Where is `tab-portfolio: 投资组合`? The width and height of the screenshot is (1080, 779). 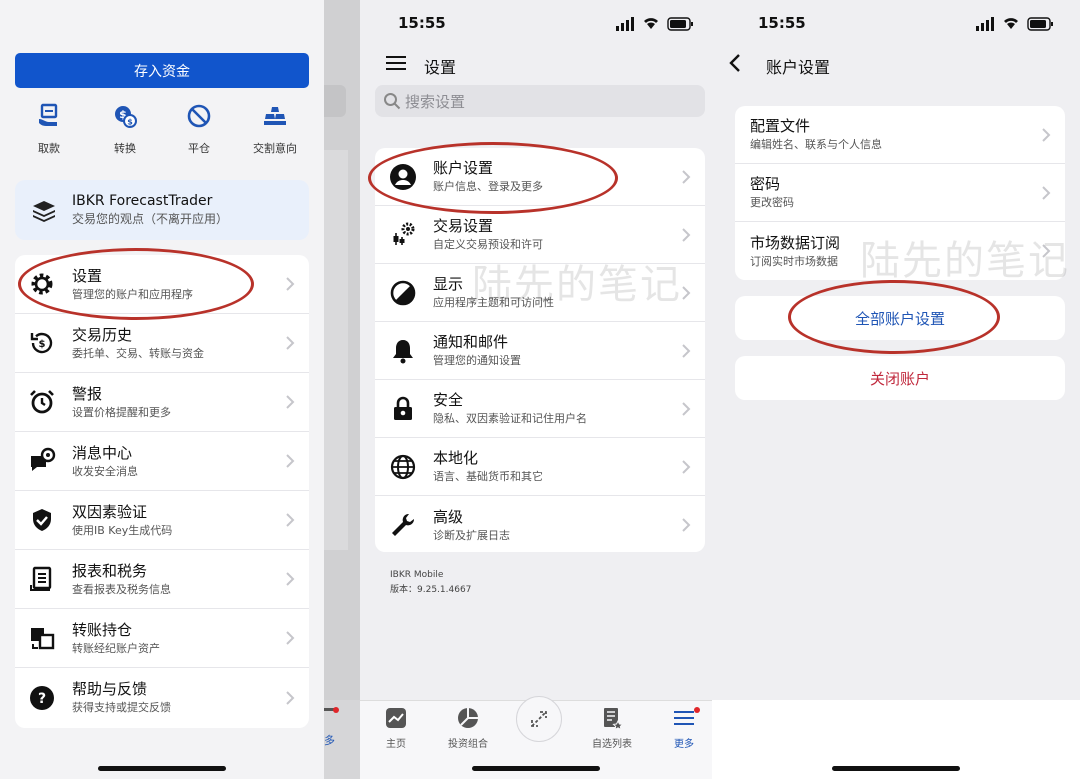
tab-portfolio: 投资组合 is located at coordinates (468, 728).